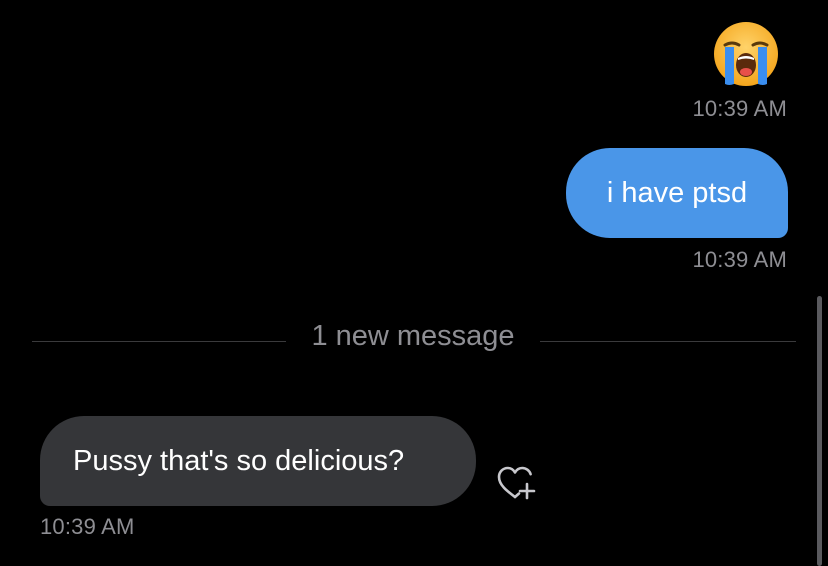 Image resolution: width=828 pixels, height=566 pixels. Describe the element at coordinates (413, 336) in the screenshot. I see `new-message-divider-label: 1 new message` at that location.